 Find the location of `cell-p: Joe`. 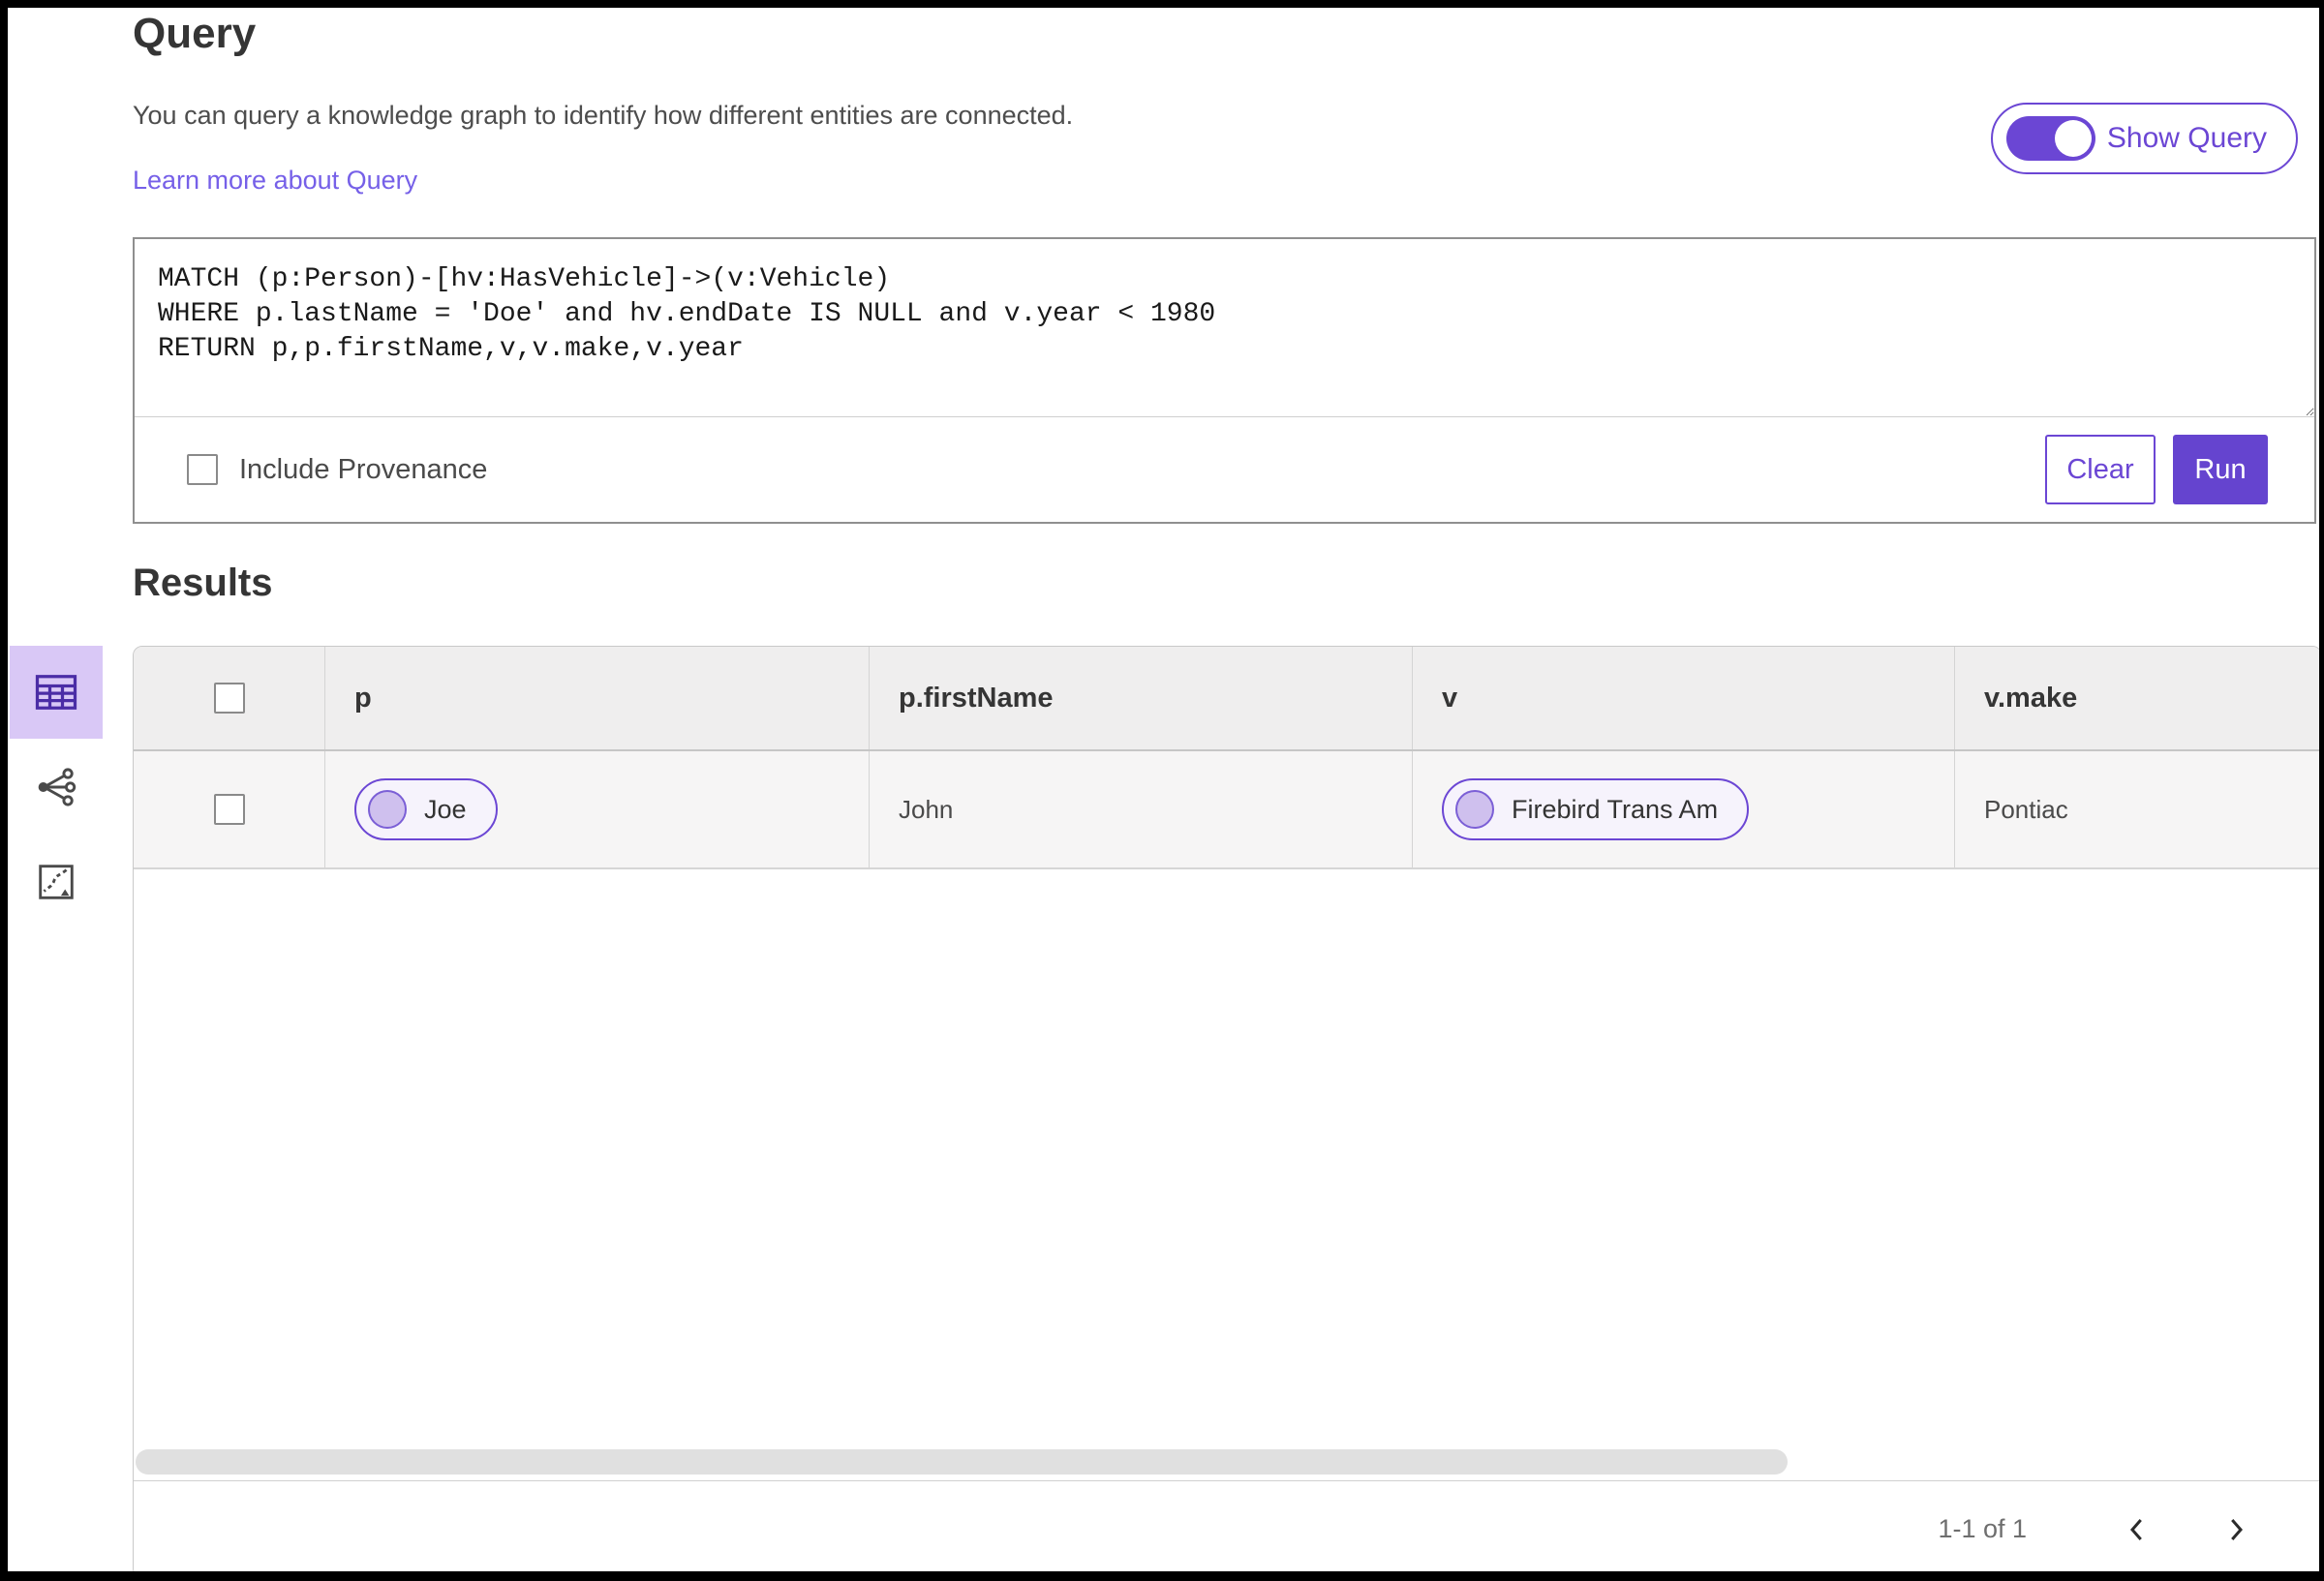

cell-p: Joe is located at coordinates (597, 809).